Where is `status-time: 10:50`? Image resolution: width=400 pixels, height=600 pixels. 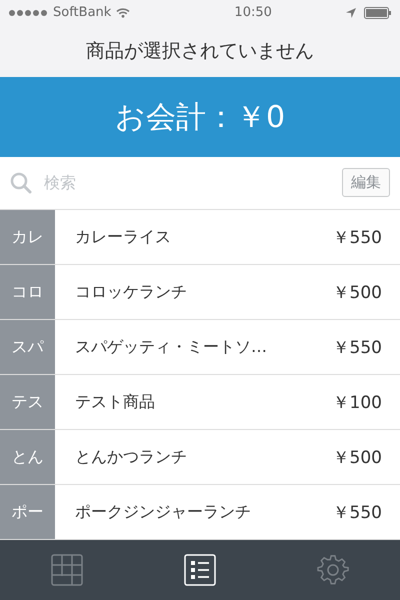
status-time: 10:50 is located at coordinates (253, 12).